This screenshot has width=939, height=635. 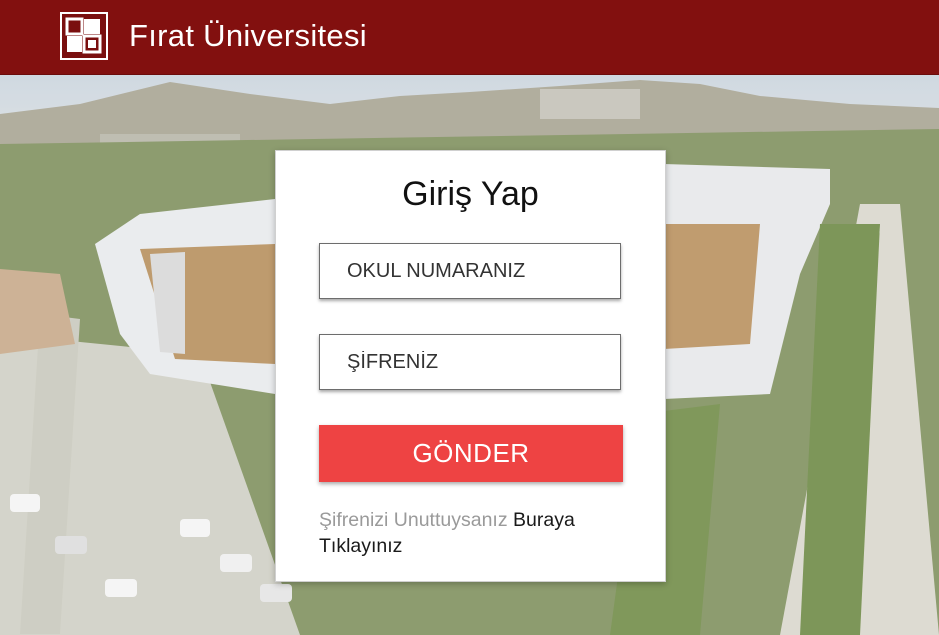 What do you see at coordinates (470, 271) in the screenshot?
I see `student-number-input` at bounding box center [470, 271].